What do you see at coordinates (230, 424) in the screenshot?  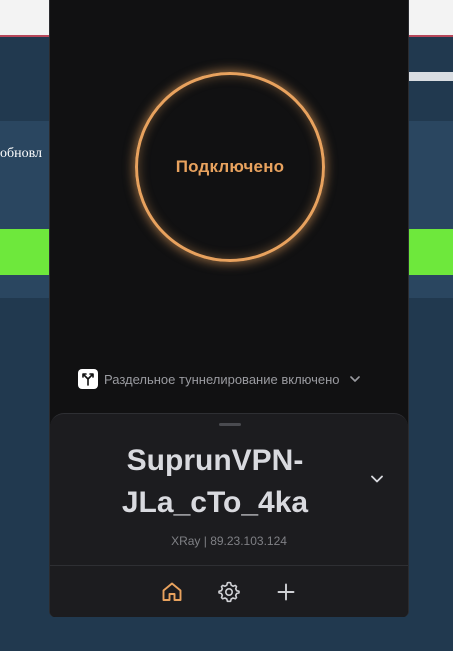 I see `drag-handle` at bounding box center [230, 424].